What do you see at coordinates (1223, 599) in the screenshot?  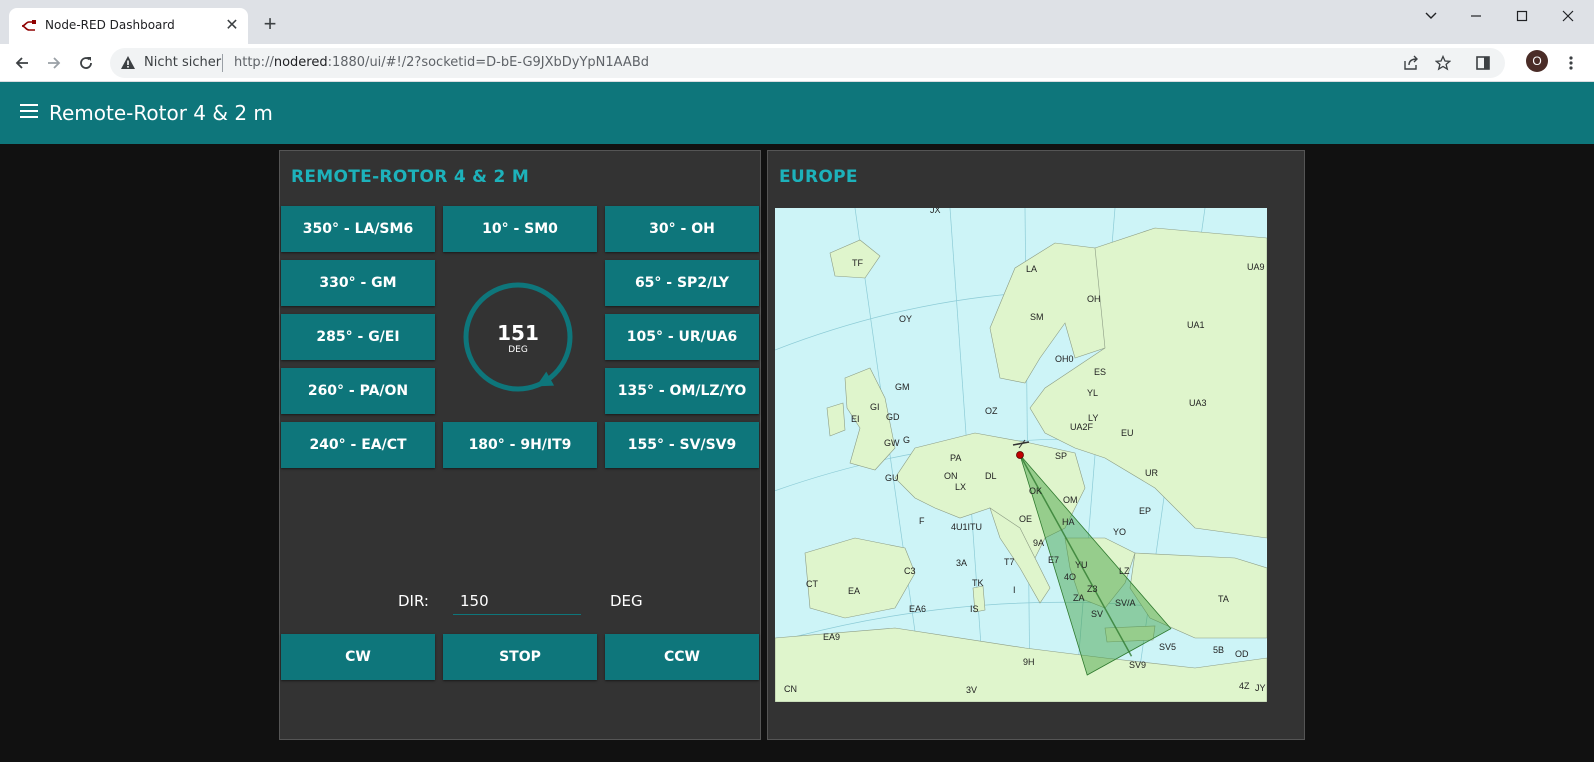 I see `map-prefix-label: TA` at bounding box center [1223, 599].